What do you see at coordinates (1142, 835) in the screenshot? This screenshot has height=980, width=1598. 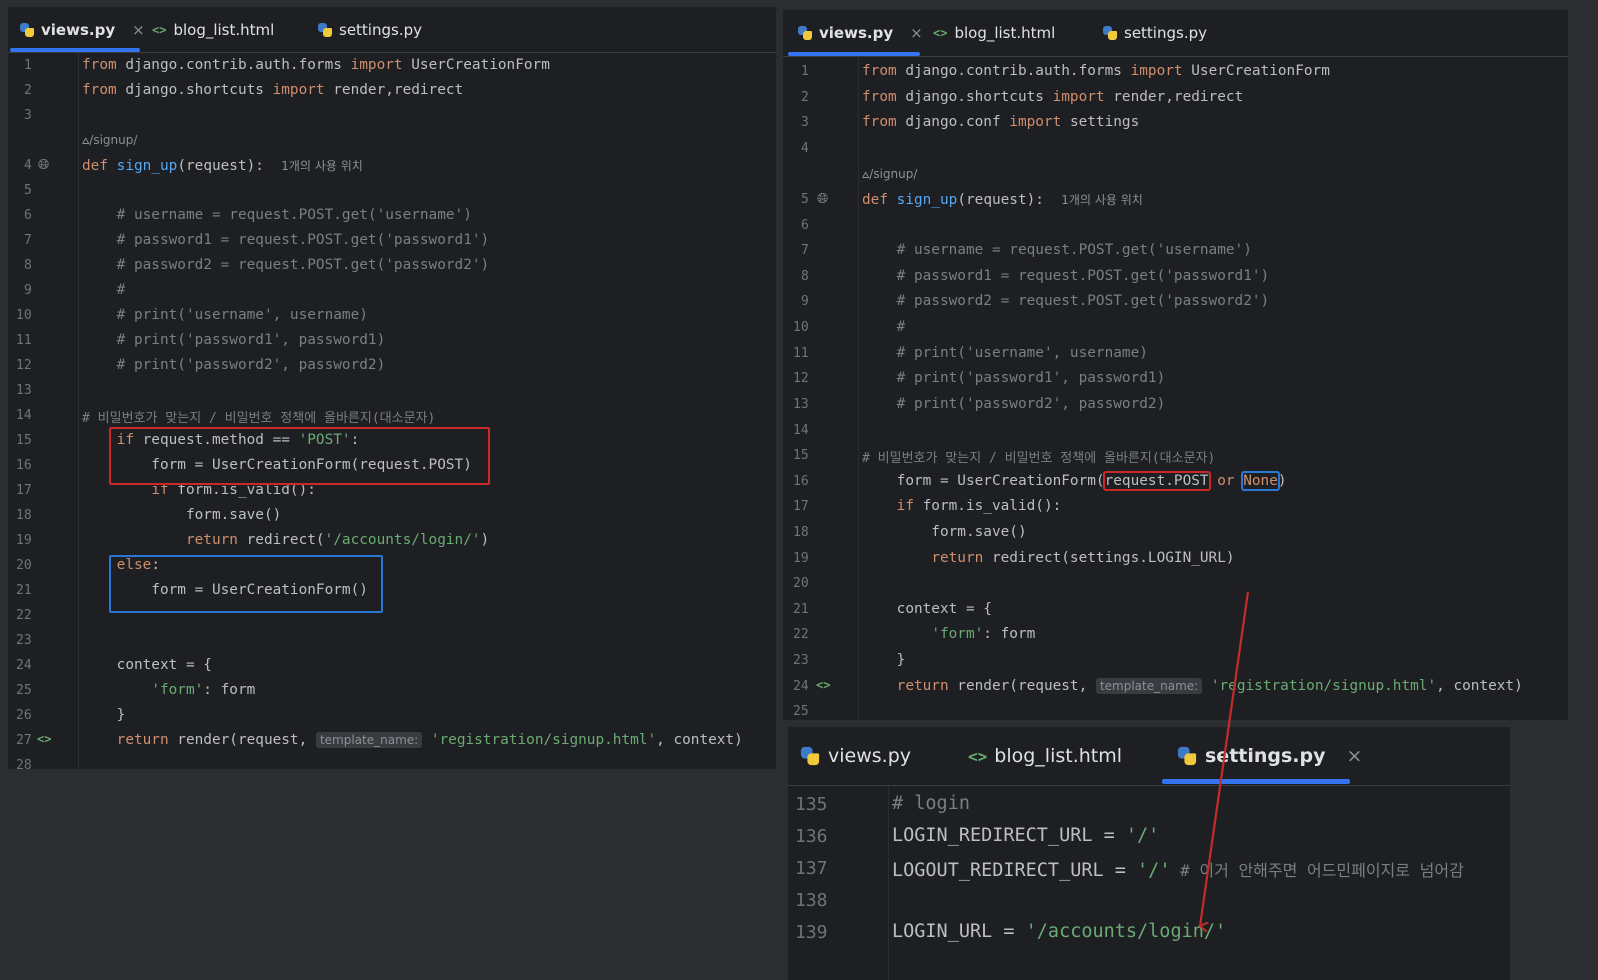 I see `string-literal: '/'` at bounding box center [1142, 835].